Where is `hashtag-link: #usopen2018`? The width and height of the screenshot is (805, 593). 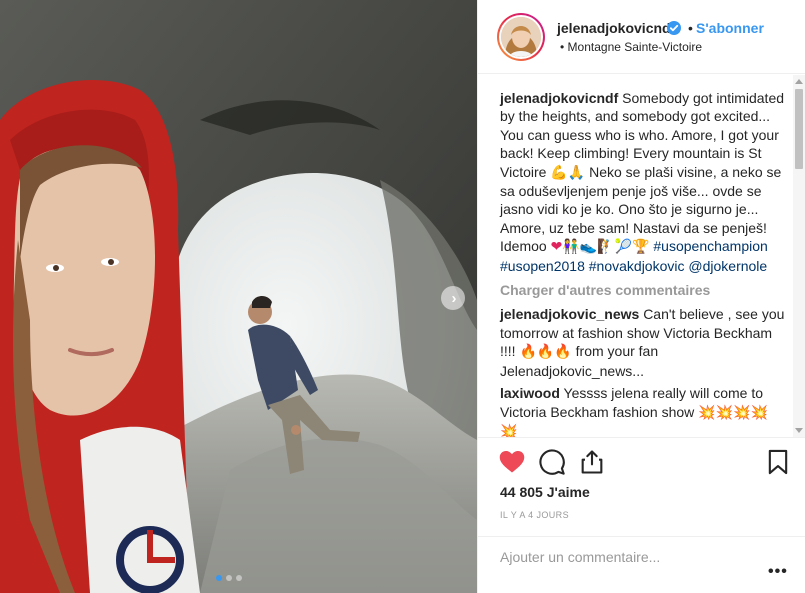 hashtag-link: #usopen2018 is located at coordinates (542, 266).